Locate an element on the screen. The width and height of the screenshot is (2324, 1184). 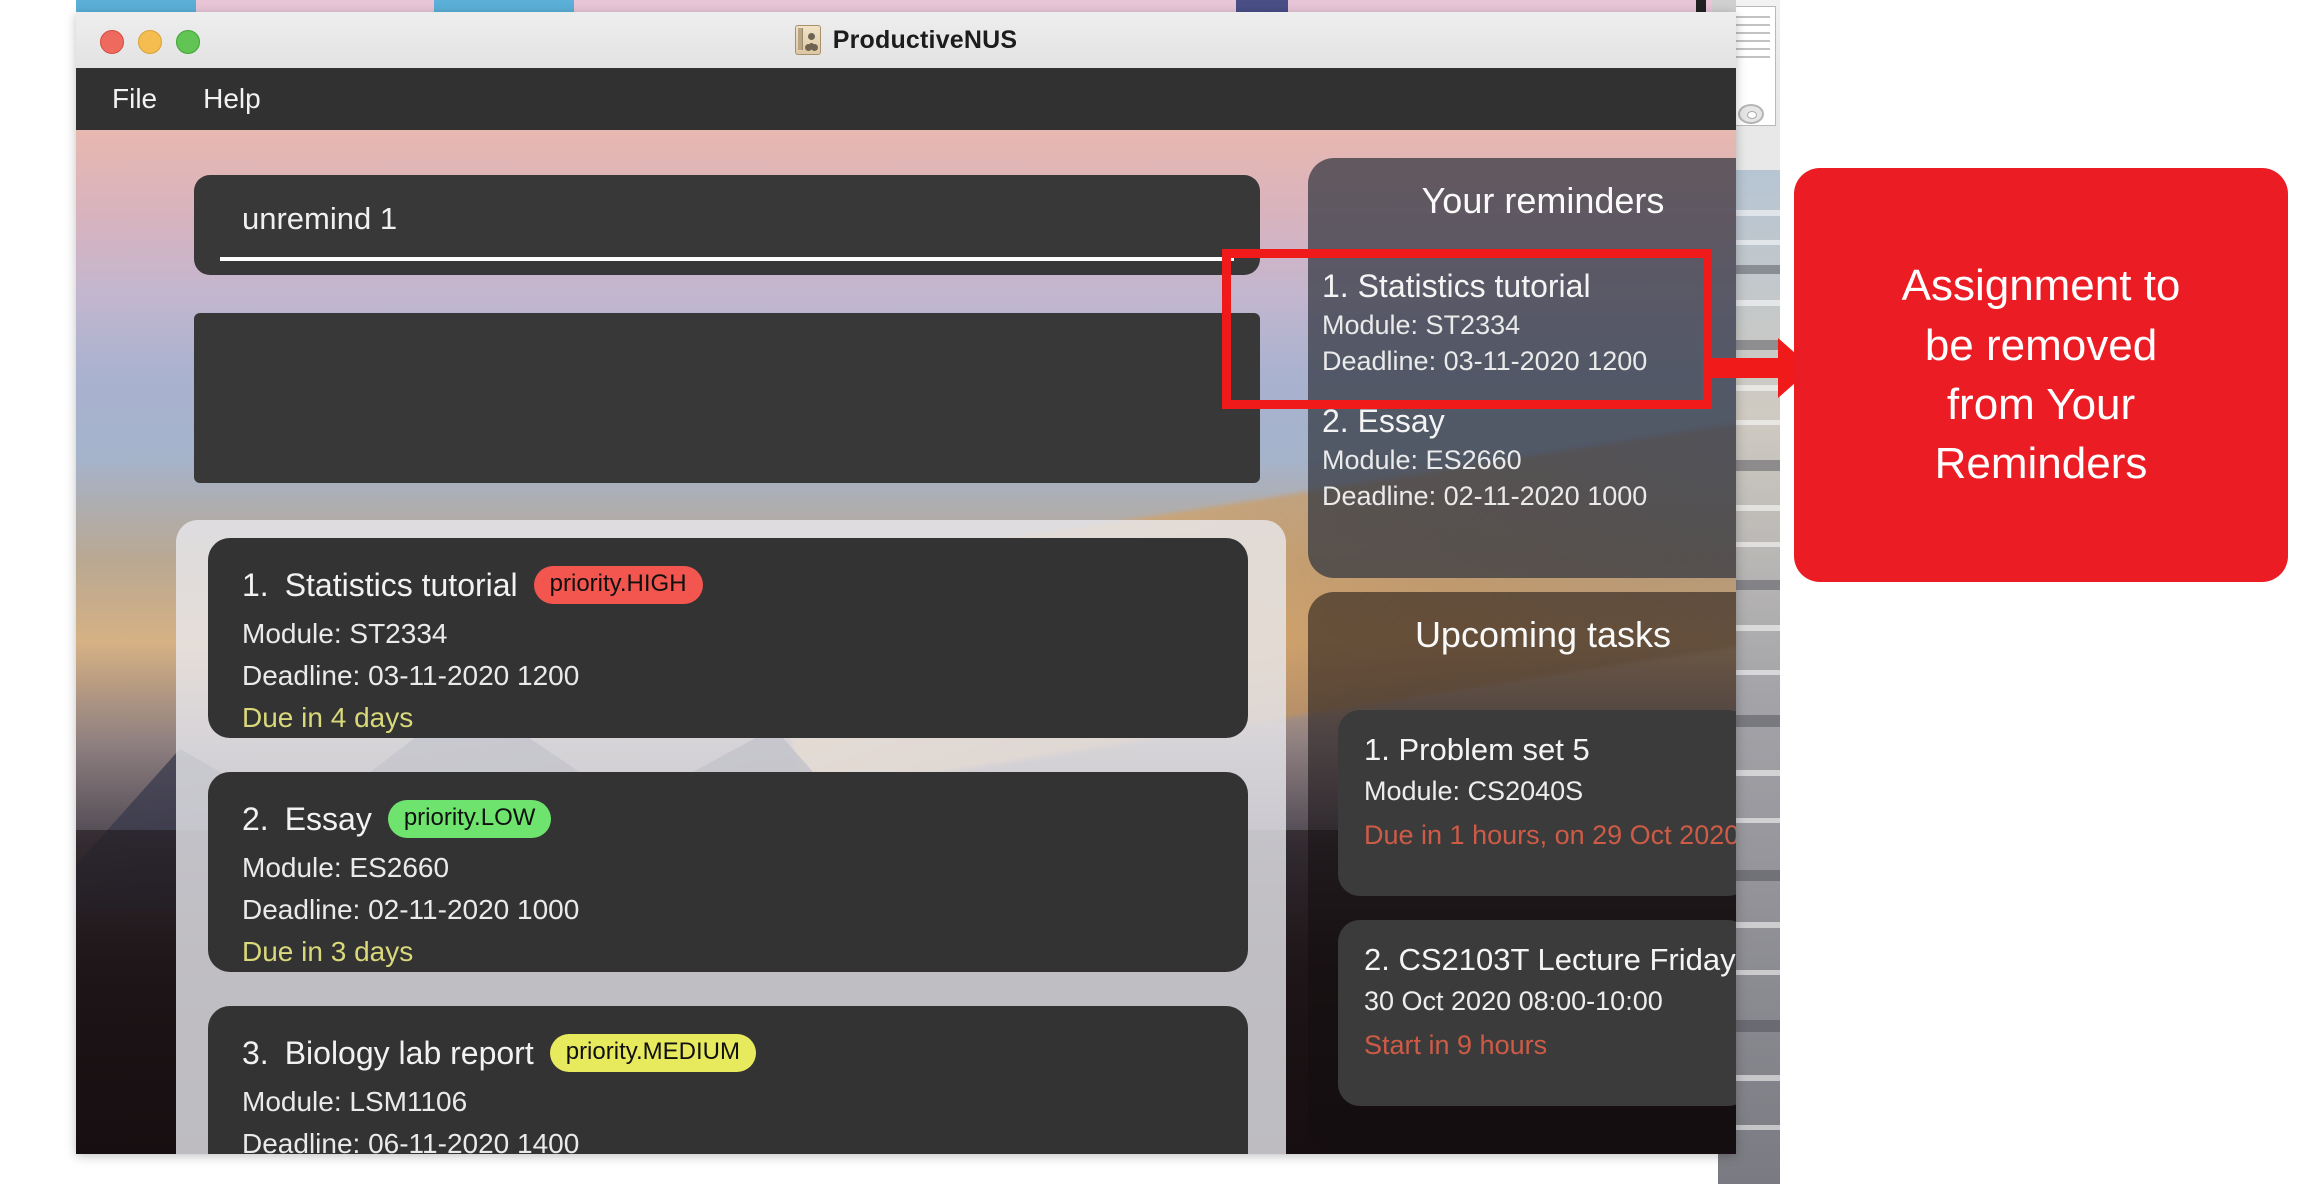
reminder-deadline: Deadline: 02-11-2020 1000 is located at coordinates (1485, 496).